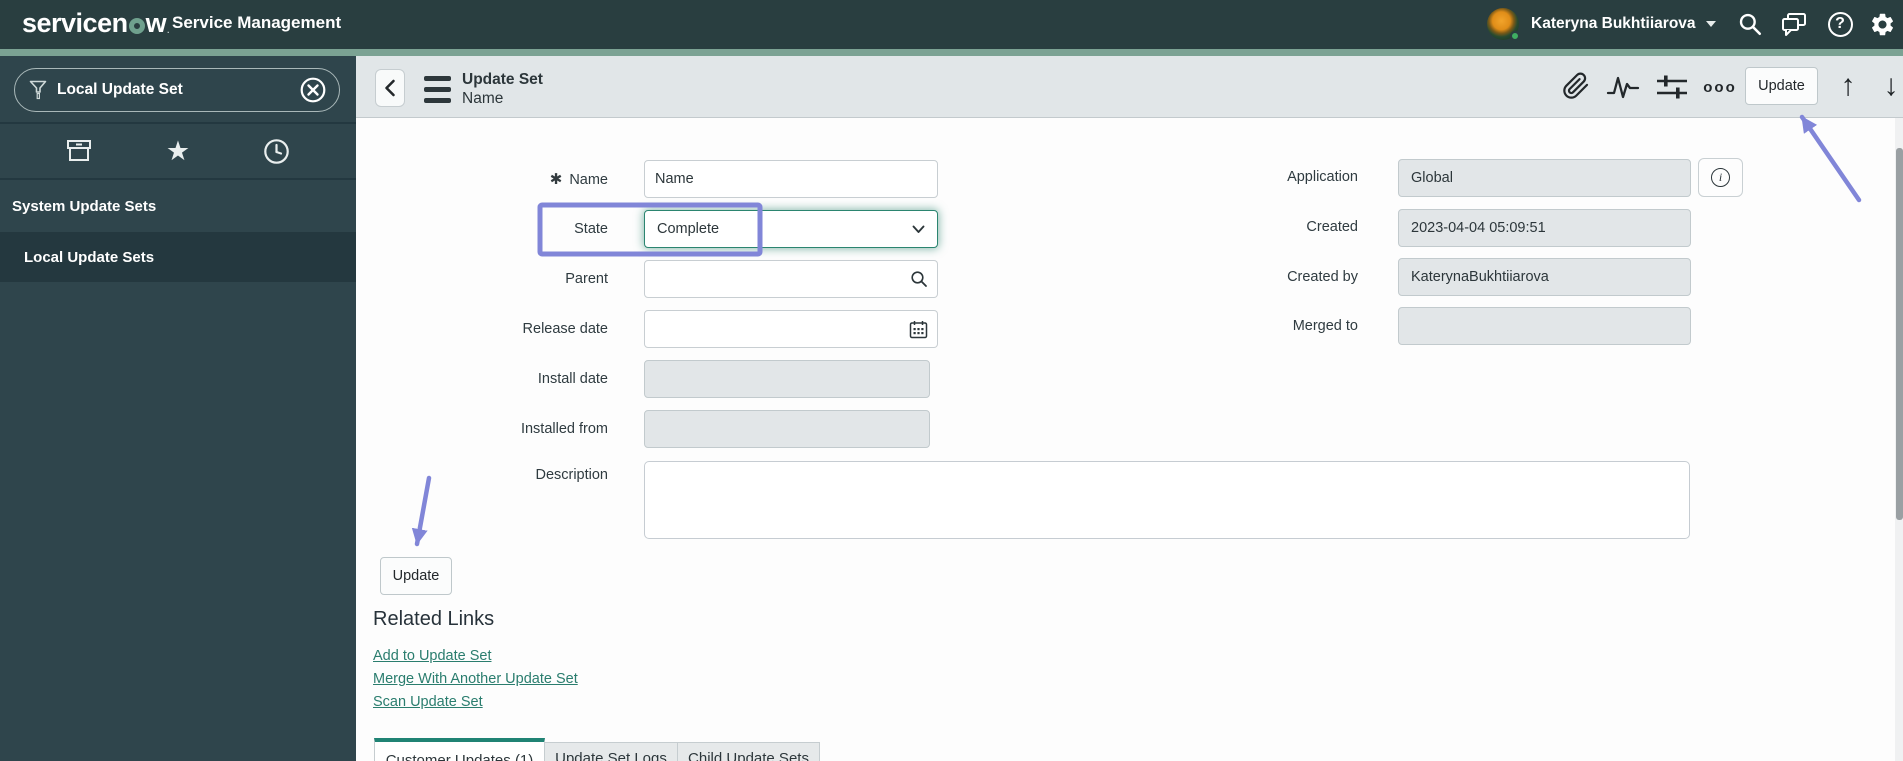 The width and height of the screenshot is (1903, 761). I want to click on description-textarea, so click(1167, 500).